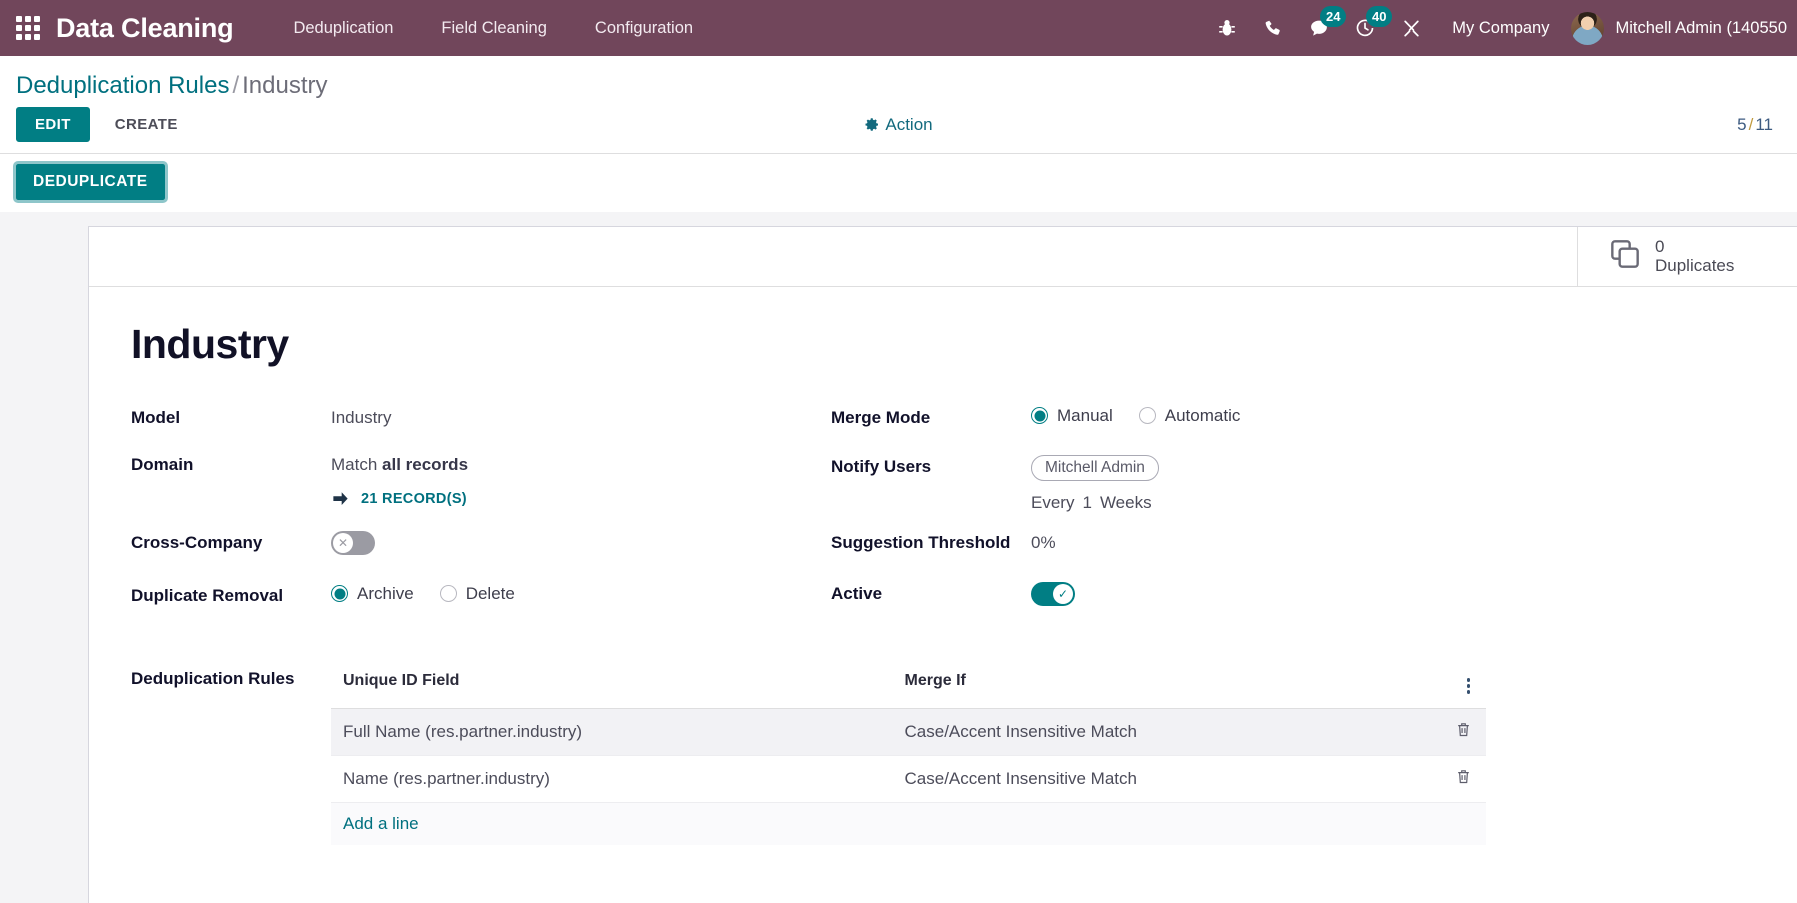  I want to click on field-suggestion-threshold: Suggestion Threshold 0%, so click(1314, 549).